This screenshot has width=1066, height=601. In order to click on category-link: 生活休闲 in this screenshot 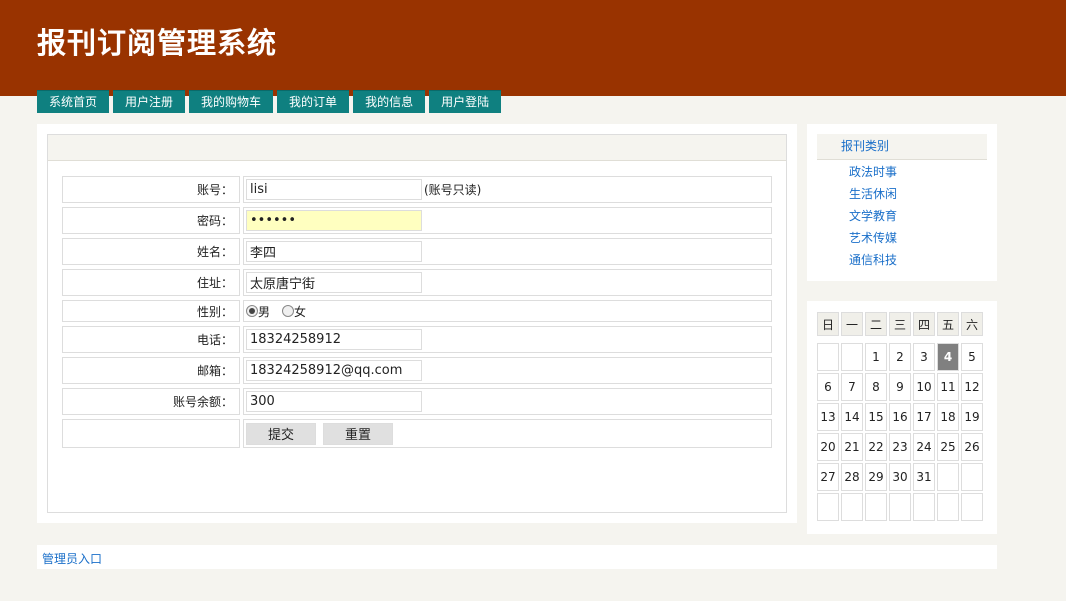, I will do `click(873, 195)`.